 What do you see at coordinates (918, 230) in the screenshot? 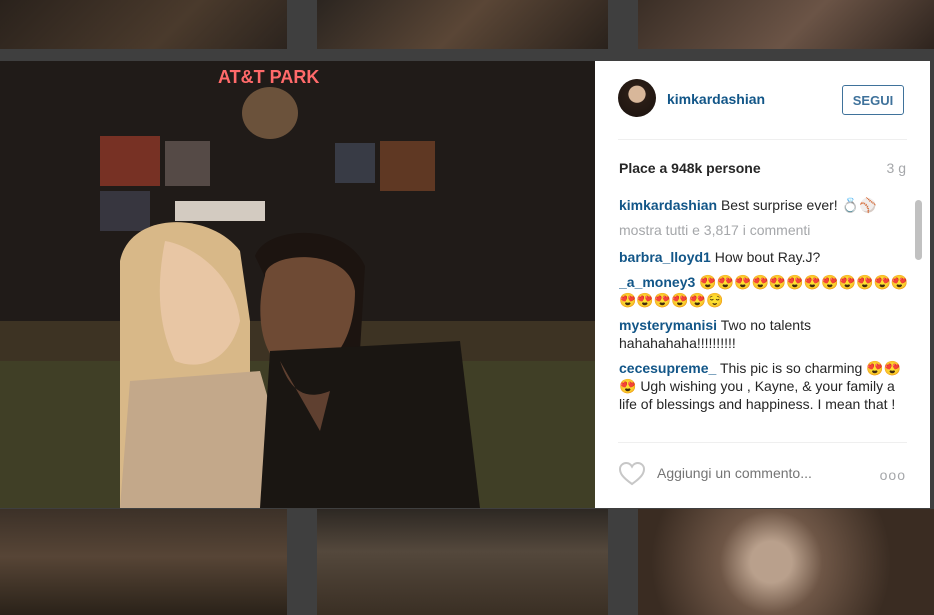
I see `scrollbar-thumb` at bounding box center [918, 230].